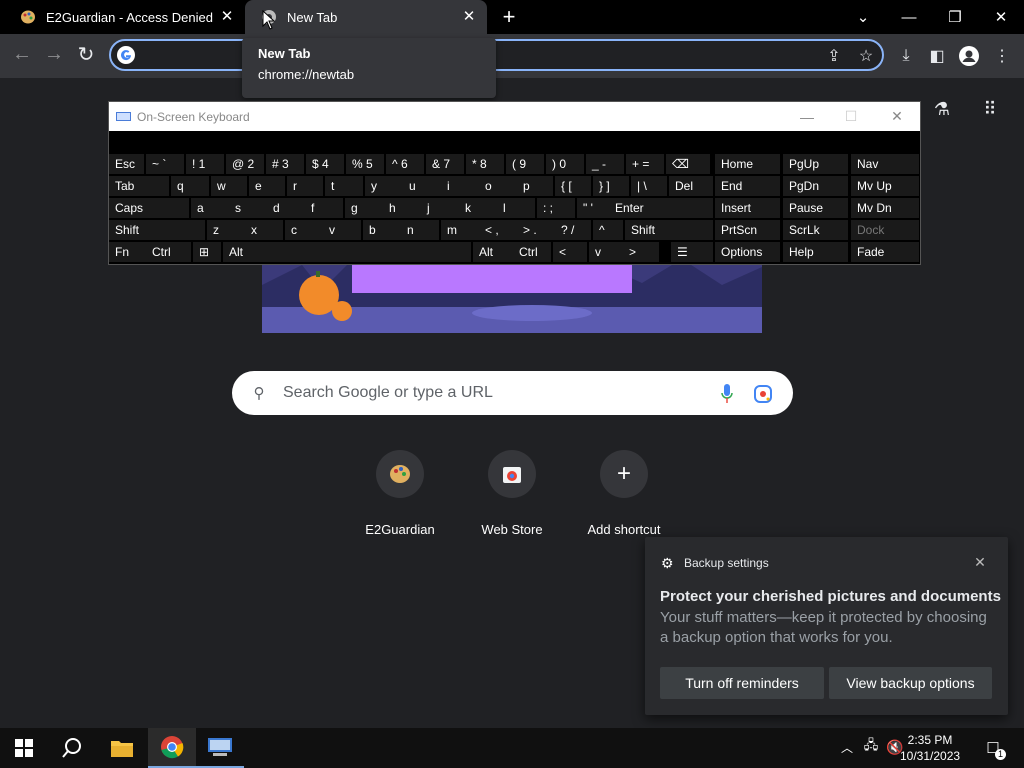 This screenshot has height=768, width=1024. What do you see at coordinates (149, 208) in the screenshot?
I see `osk-key: Caps` at bounding box center [149, 208].